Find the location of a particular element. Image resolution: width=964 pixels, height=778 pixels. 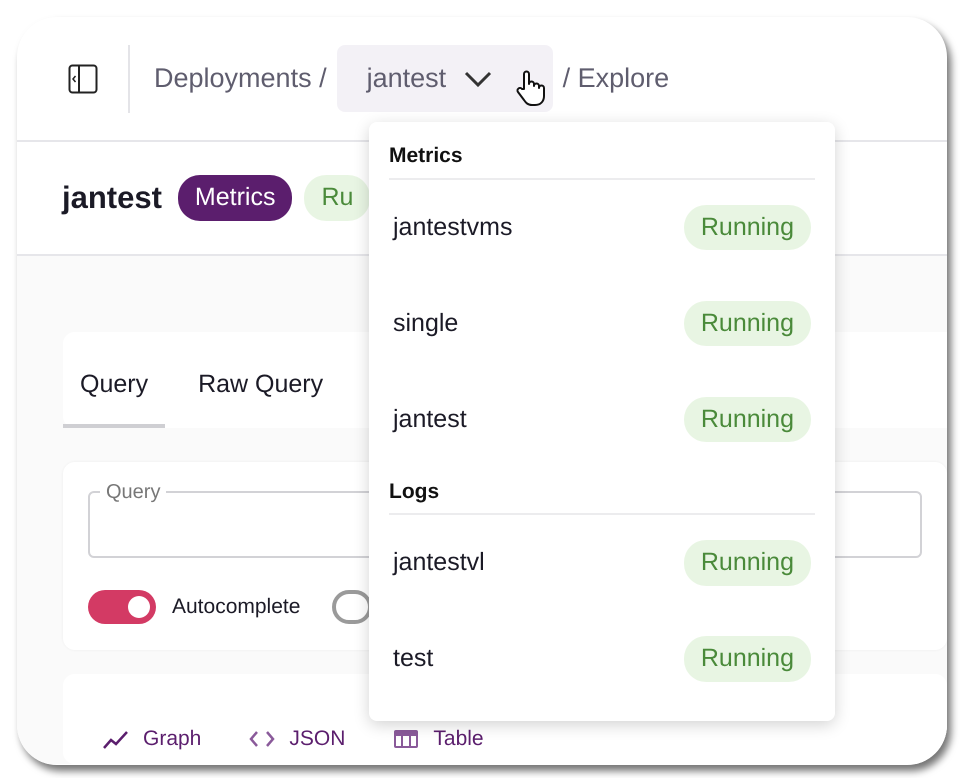

deployment-title: jantest is located at coordinates (112, 197).